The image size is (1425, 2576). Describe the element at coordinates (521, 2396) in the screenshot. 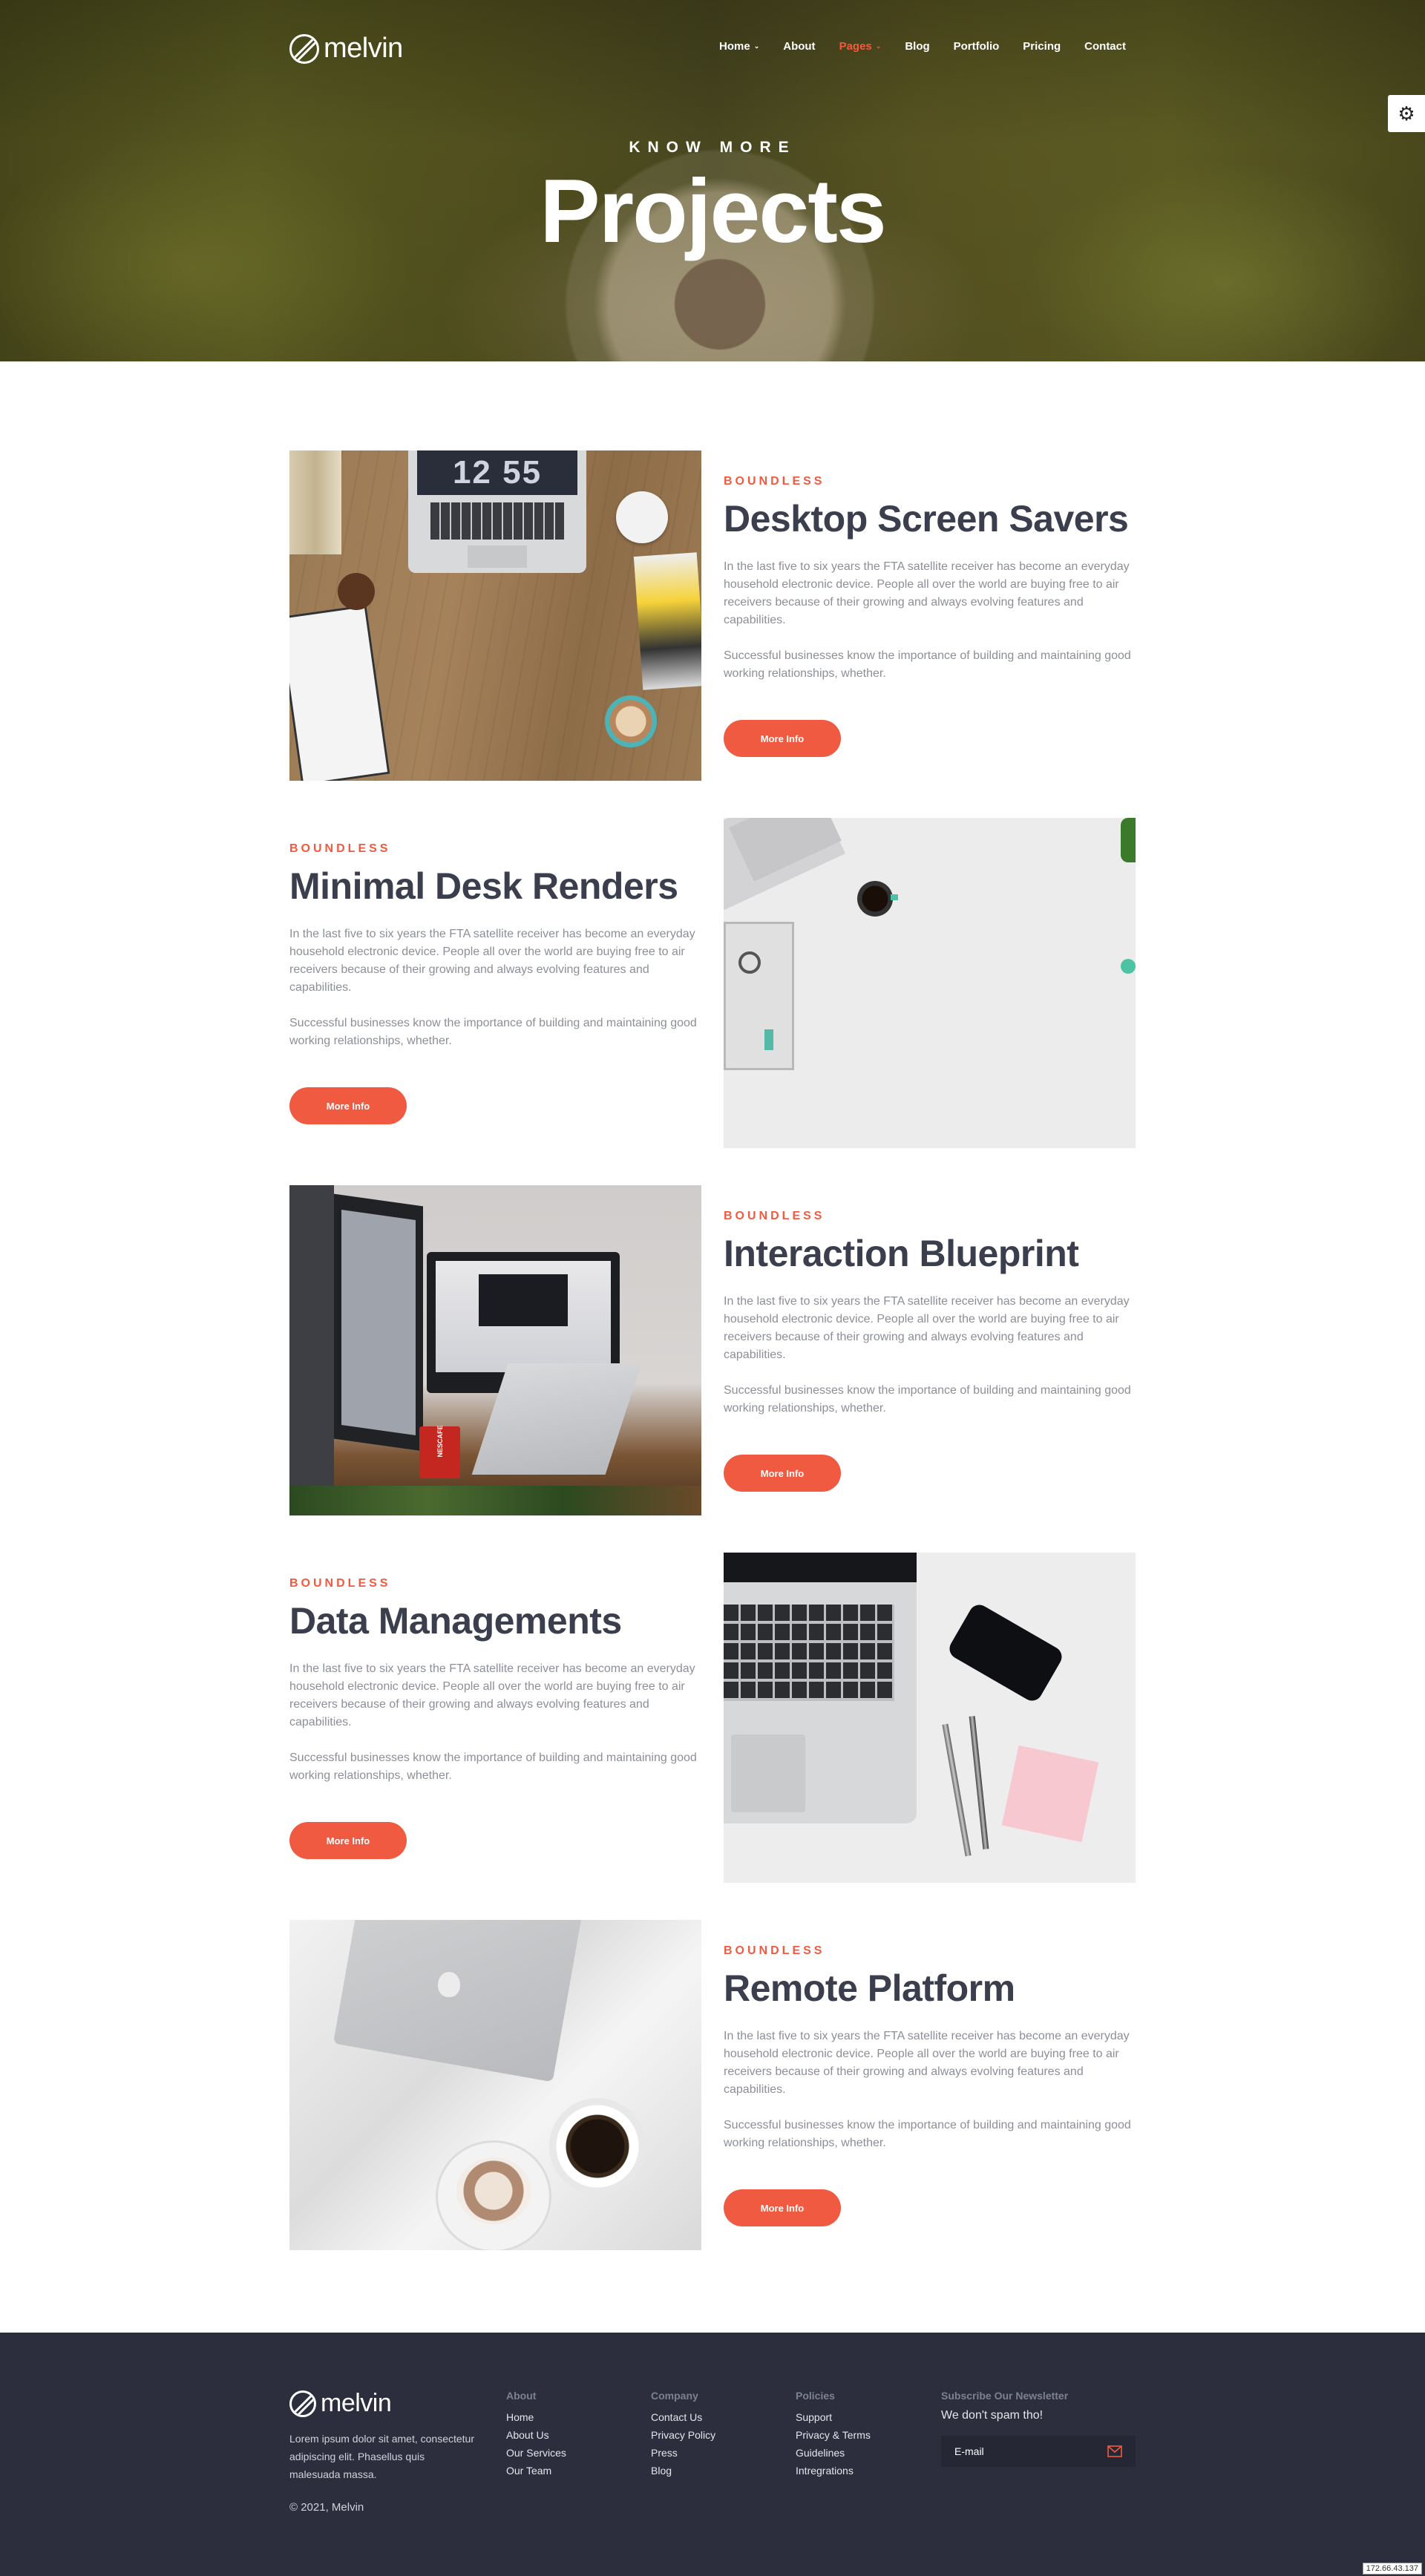

I see `footer-column-title: About` at that location.